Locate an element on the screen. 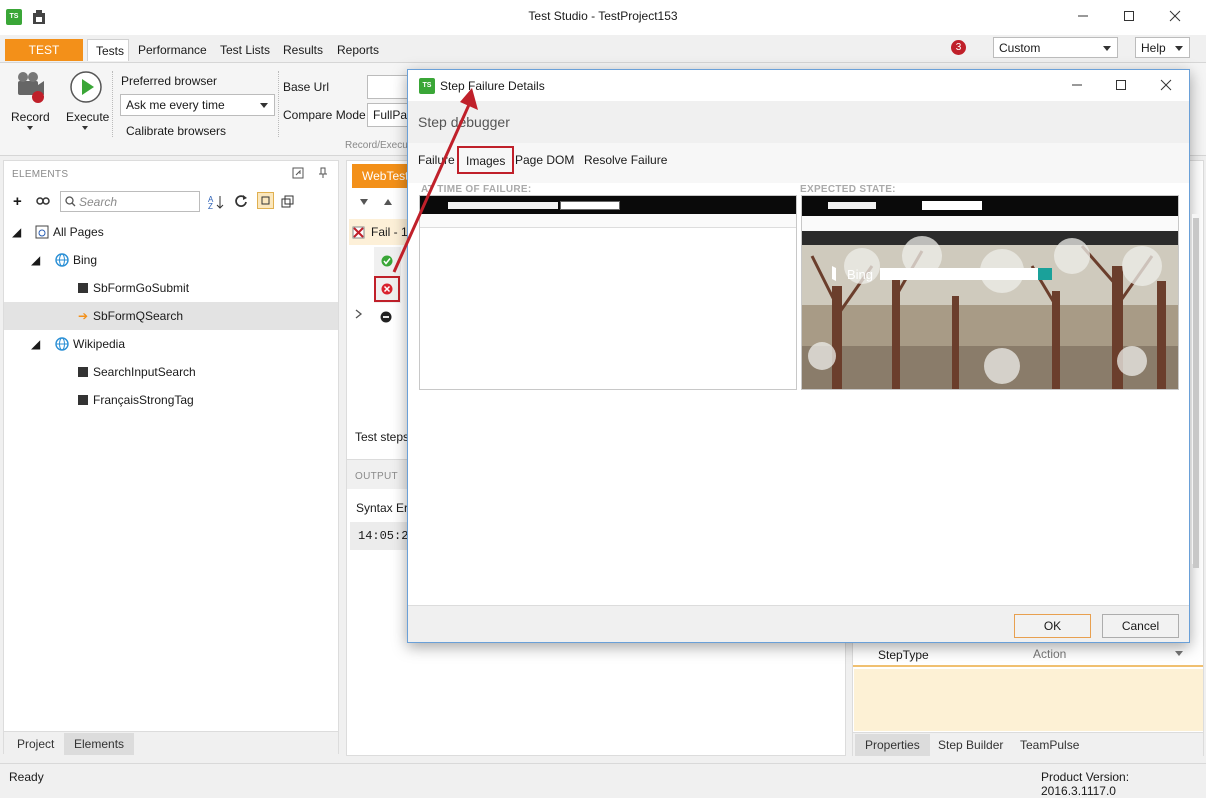 The width and height of the screenshot is (1206, 798). layout-select-value: Custom is located at coordinates (1020, 48).